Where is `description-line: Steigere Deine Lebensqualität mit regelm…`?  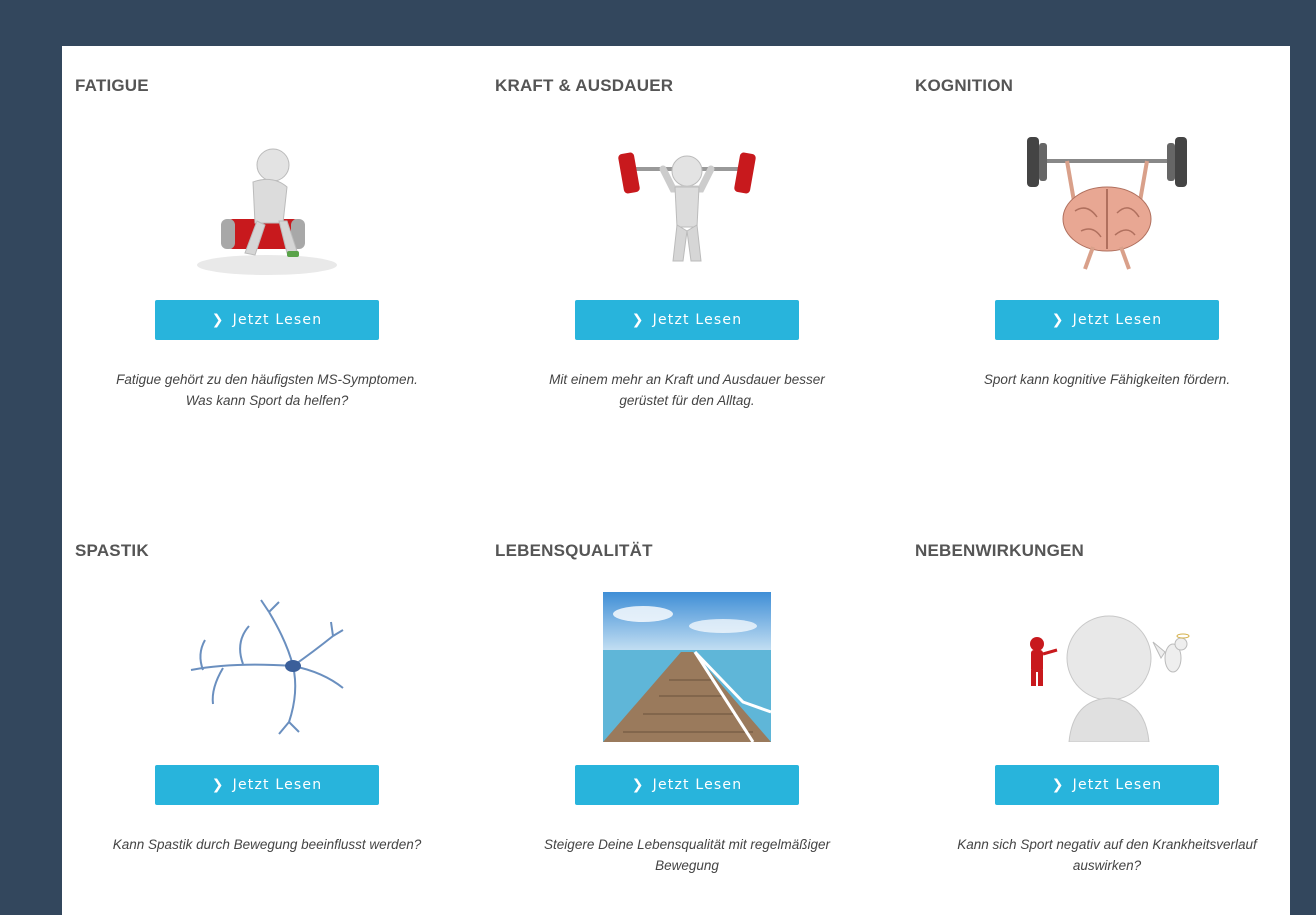
description-line: Steigere Deine Lebensqualität mit regelm… is located at coordinates (687, 844).